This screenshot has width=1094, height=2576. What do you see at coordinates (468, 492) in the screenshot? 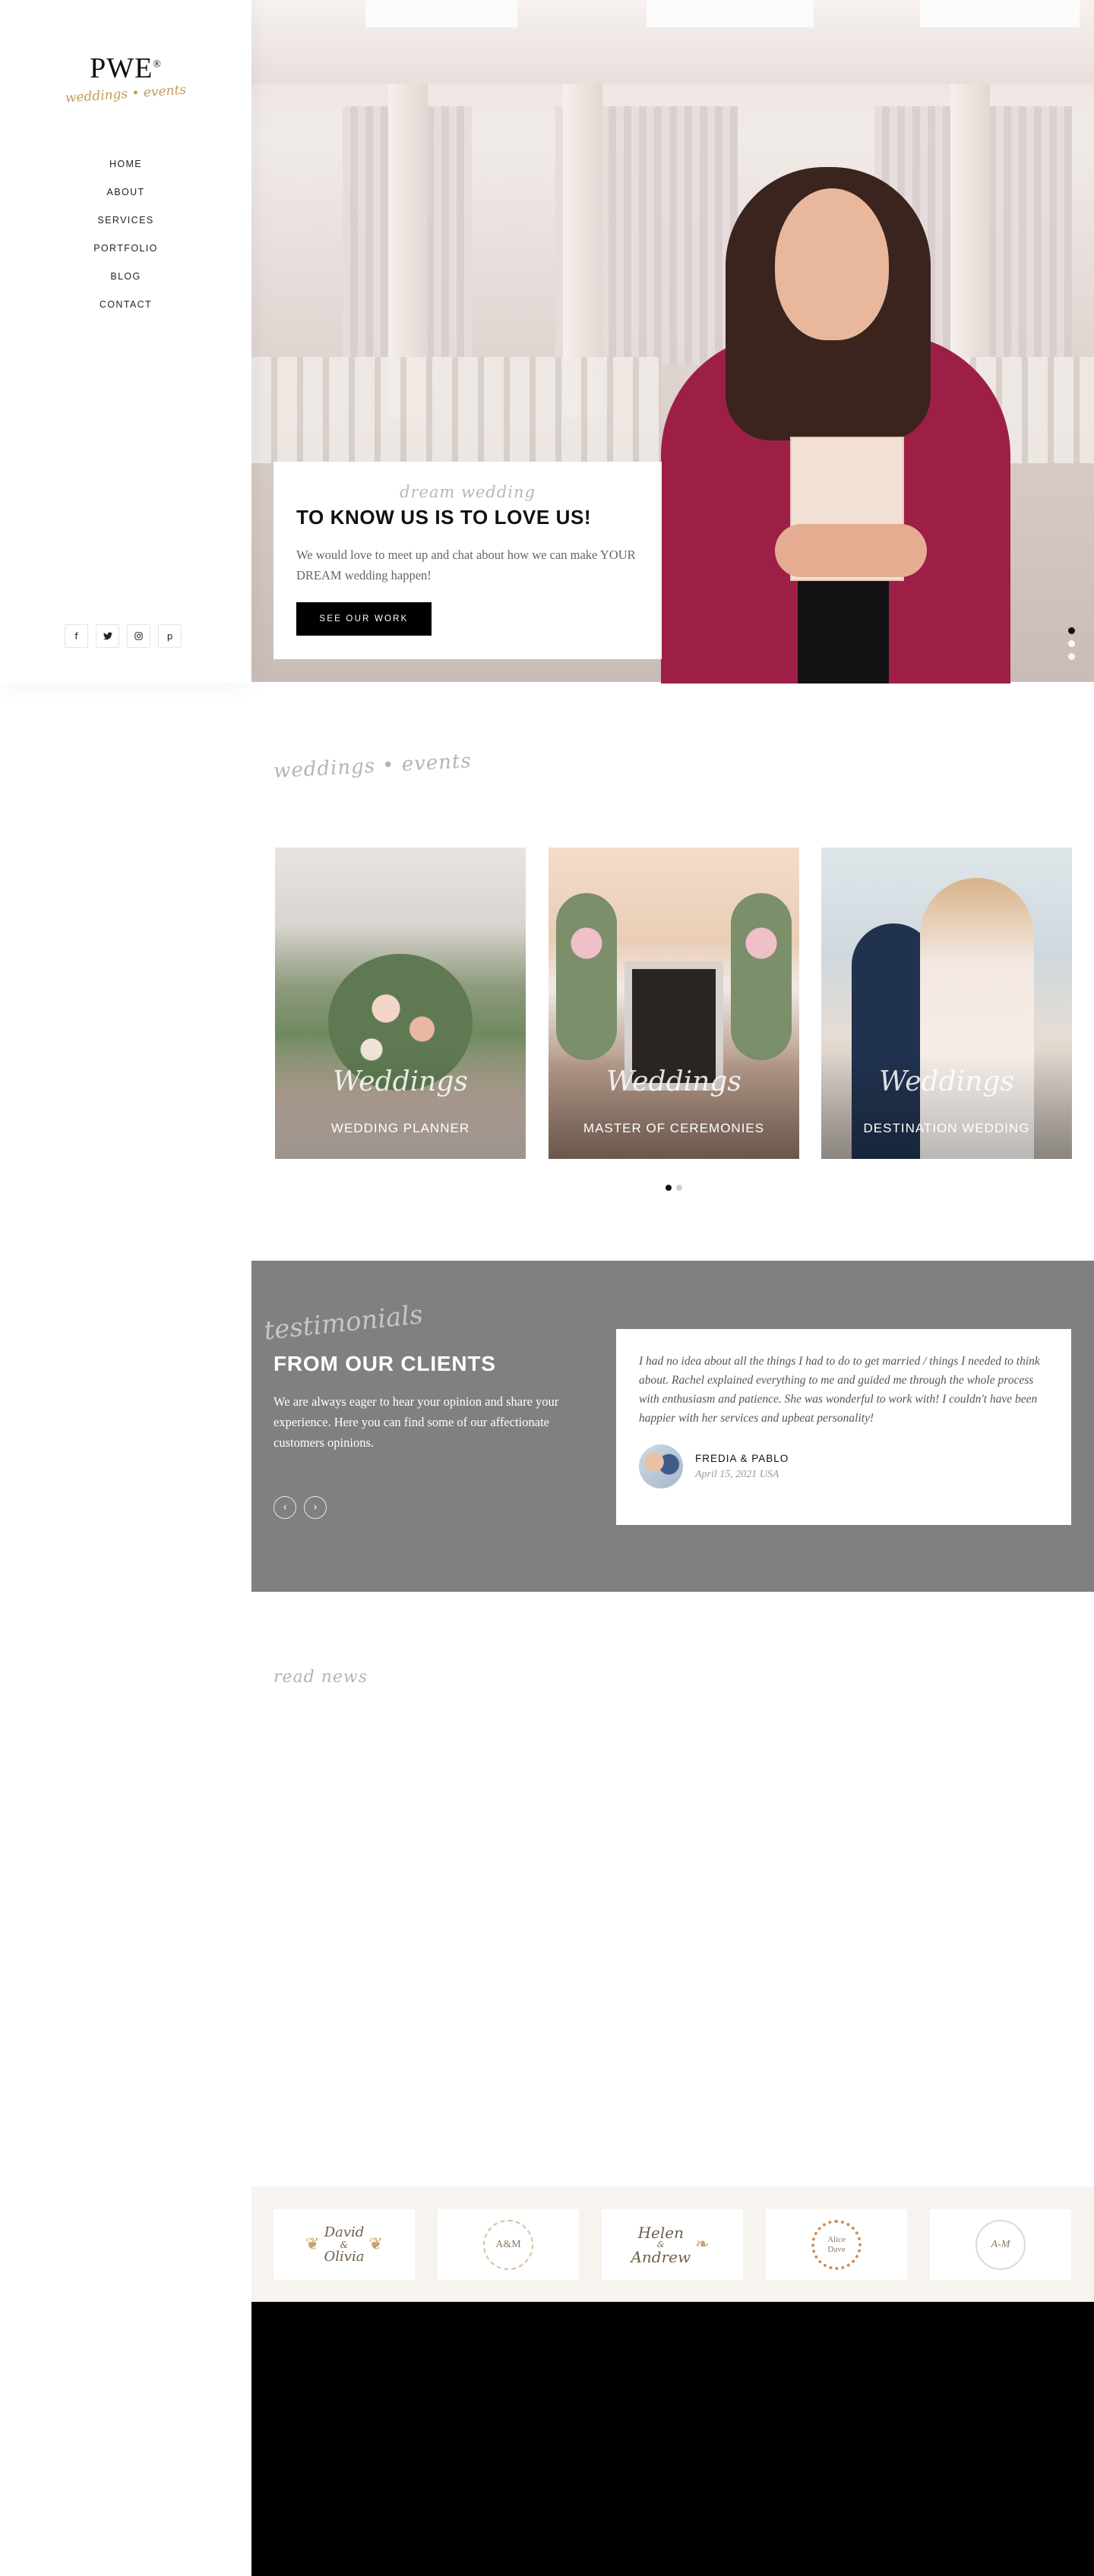
I see `hero-script: dream wedding` at bounding box center [468, 492].